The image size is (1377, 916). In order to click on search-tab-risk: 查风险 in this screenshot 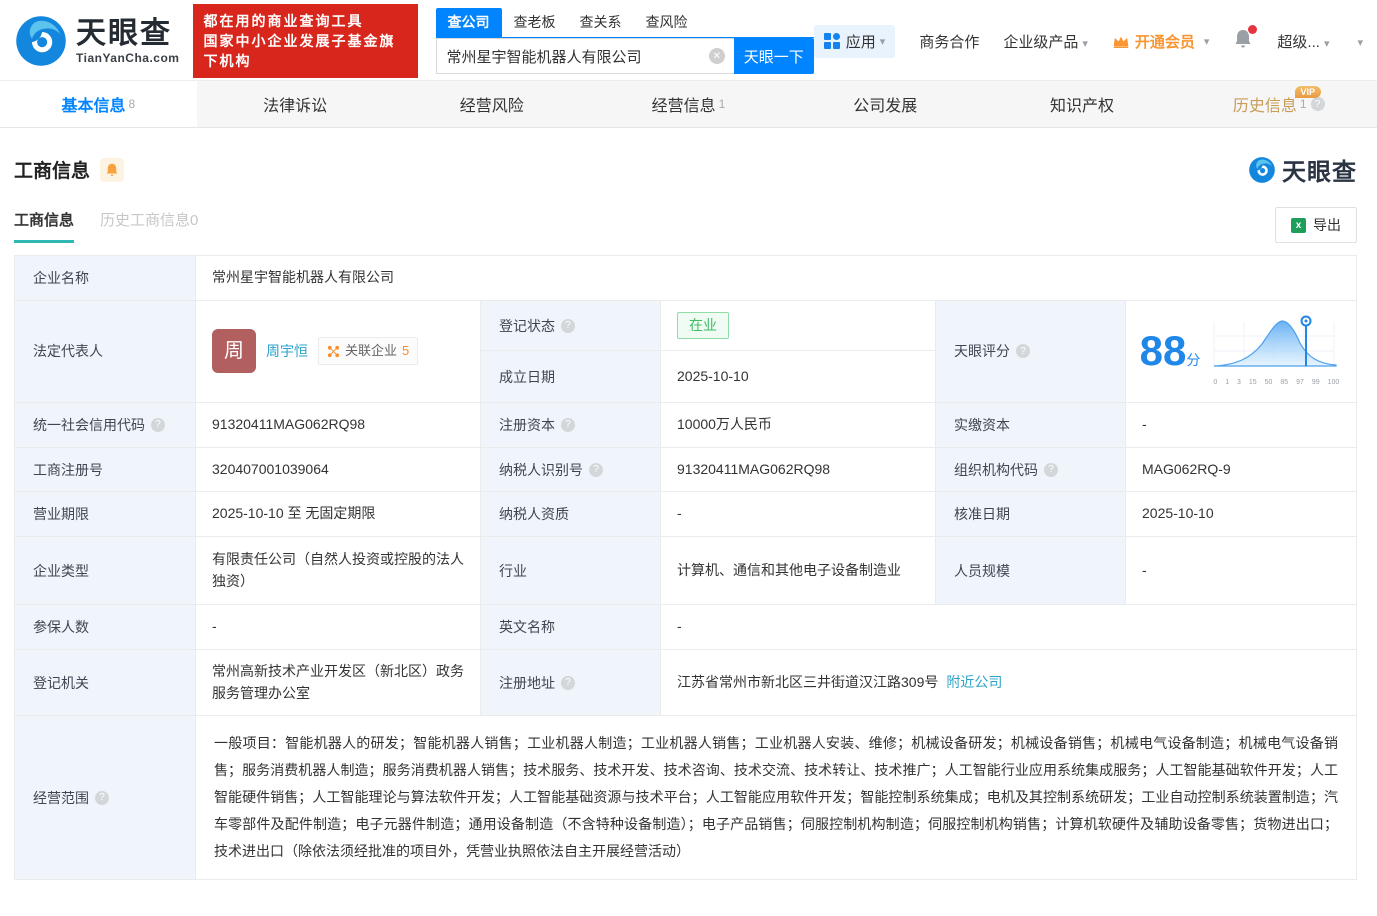, I will do `click(667, 22)`.